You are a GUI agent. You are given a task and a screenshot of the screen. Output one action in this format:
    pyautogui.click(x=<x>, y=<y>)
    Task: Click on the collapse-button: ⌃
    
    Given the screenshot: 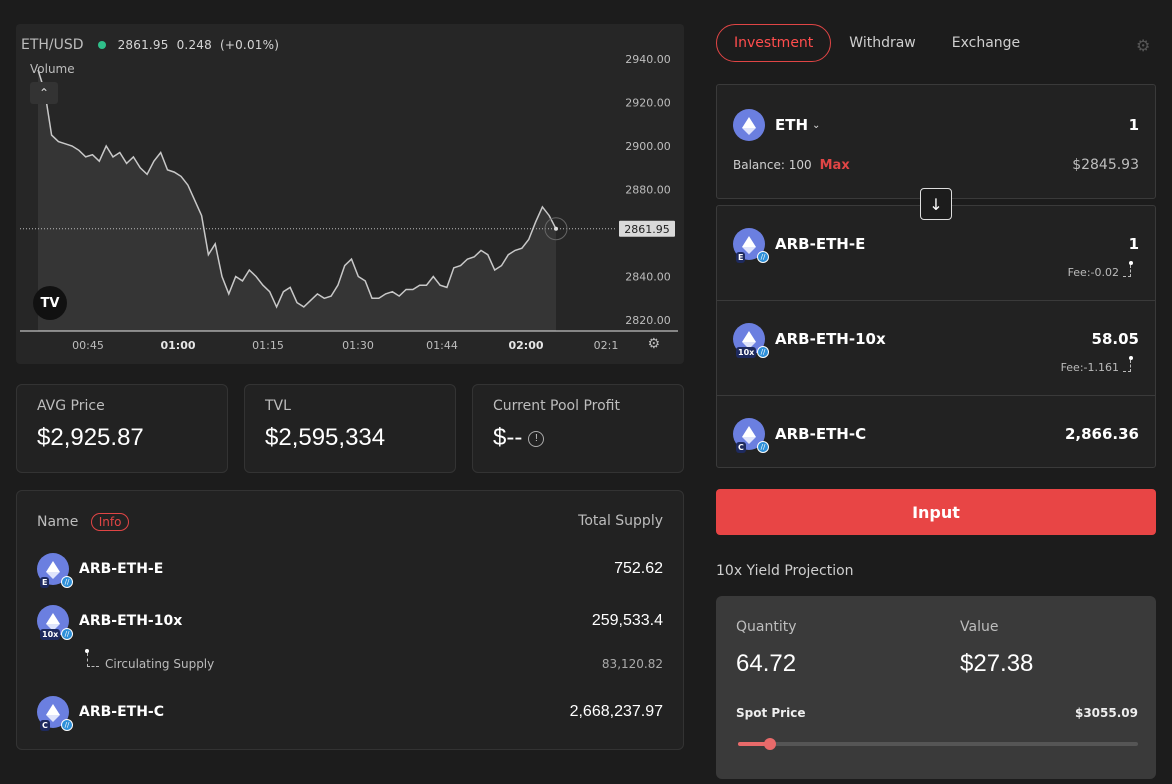 What is the action you would take?
    pyautogui.click(x=44, y=93)
    